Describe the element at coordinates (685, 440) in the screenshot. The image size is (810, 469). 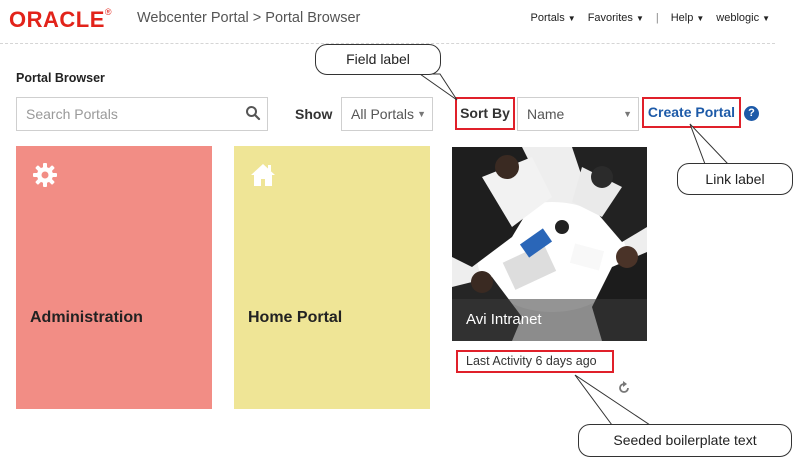
I see `callout-seeded-text: Seeded boilerplate text` at that location.